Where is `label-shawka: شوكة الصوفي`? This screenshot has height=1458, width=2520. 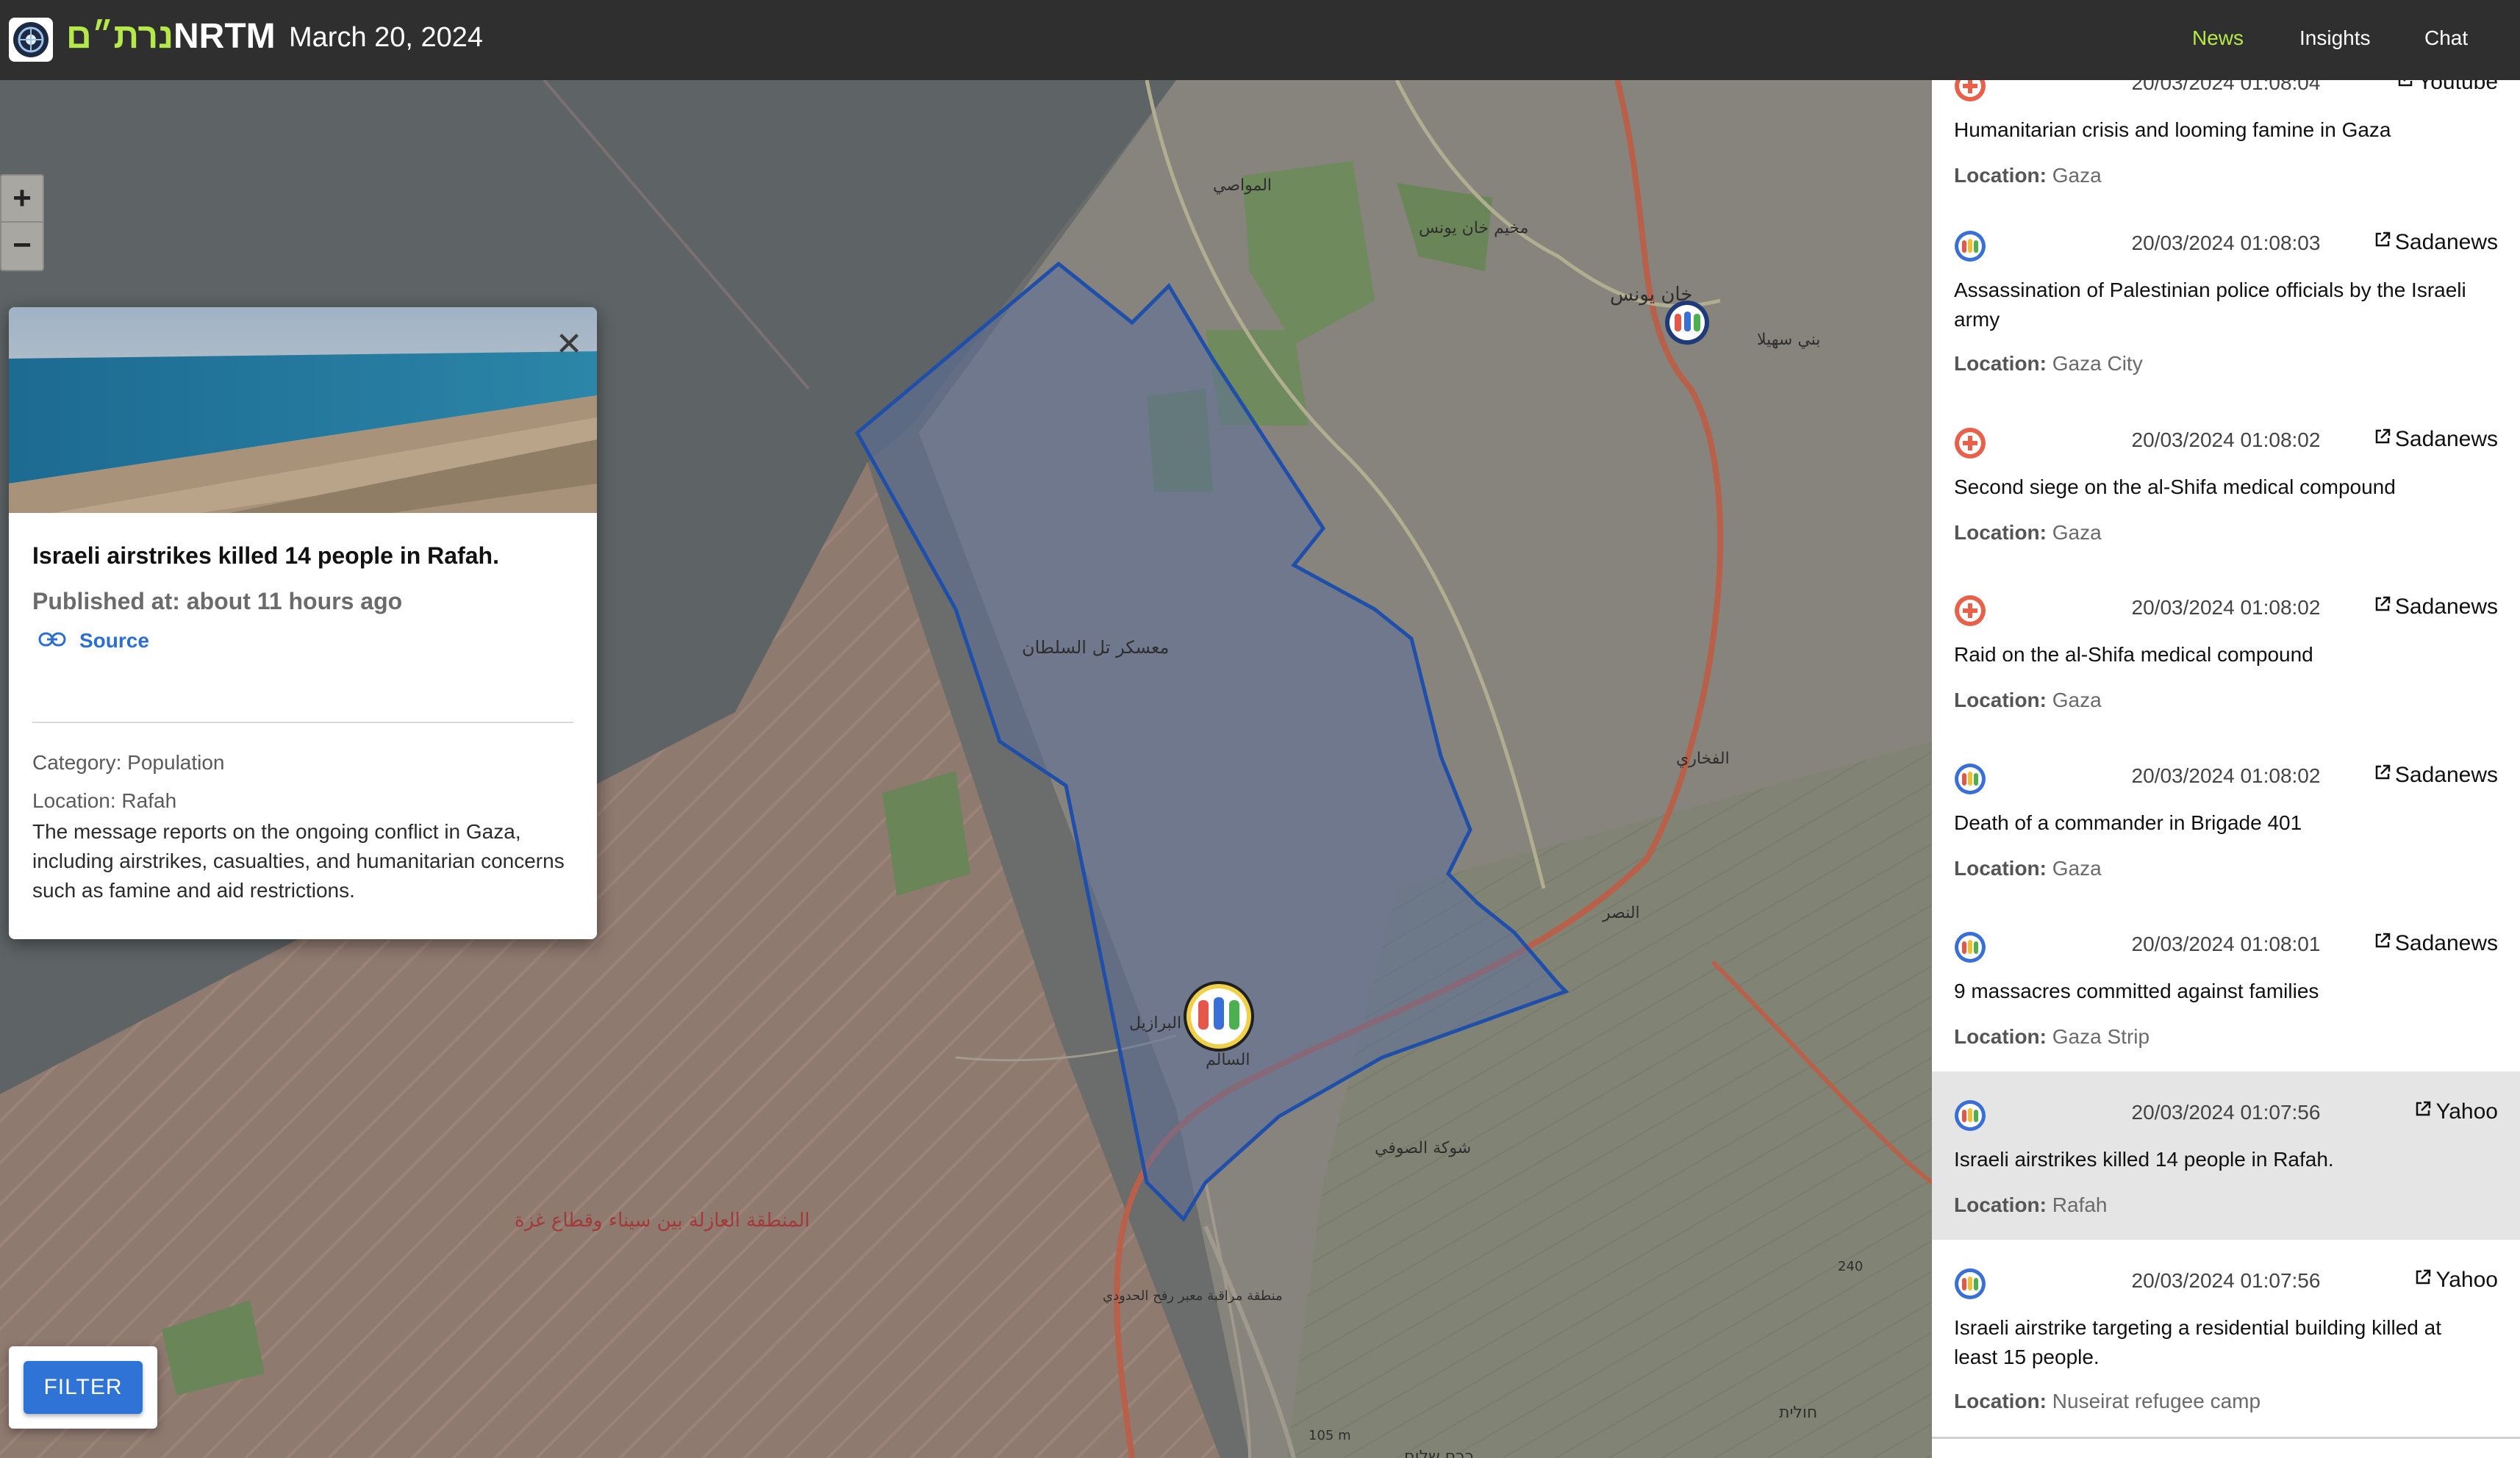
label-shawka: شوكة الصوفي is located at coordinates (1423, 1148).